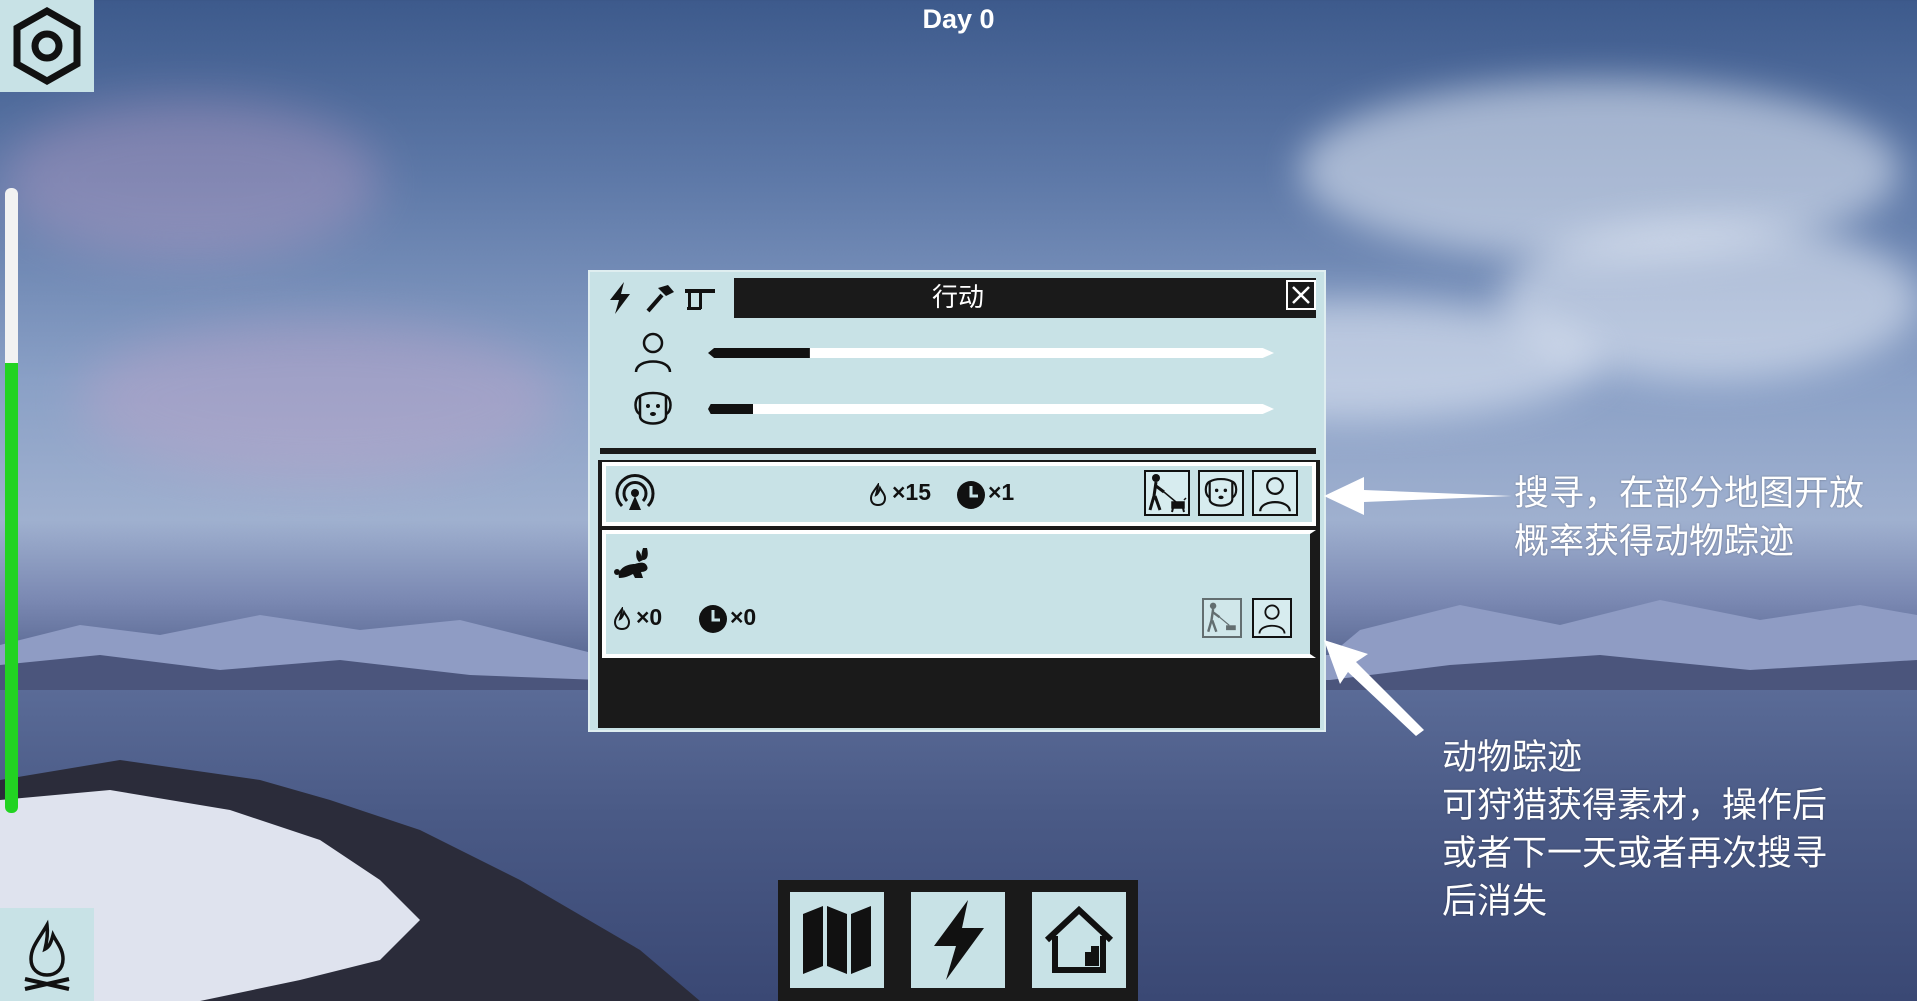  I want to click on track-annotation-line: 后消失, so click(1495, 902).